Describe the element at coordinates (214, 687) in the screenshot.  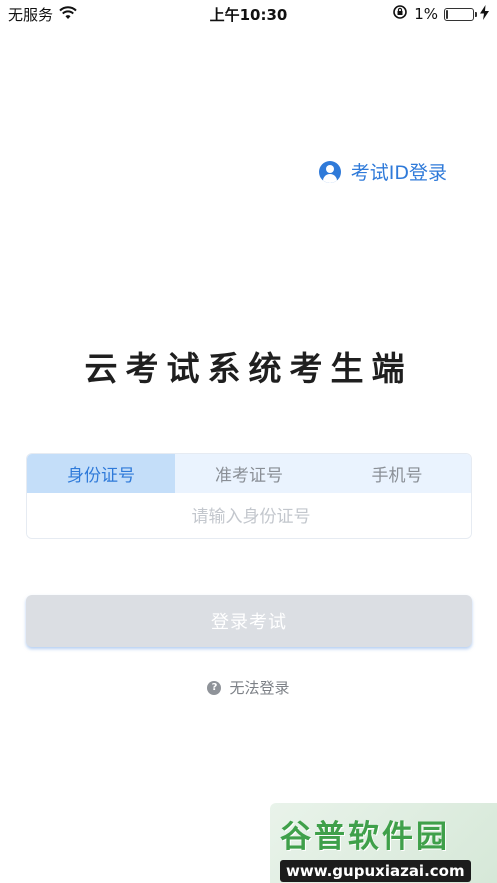
I see `question-icon: ?` at that location.